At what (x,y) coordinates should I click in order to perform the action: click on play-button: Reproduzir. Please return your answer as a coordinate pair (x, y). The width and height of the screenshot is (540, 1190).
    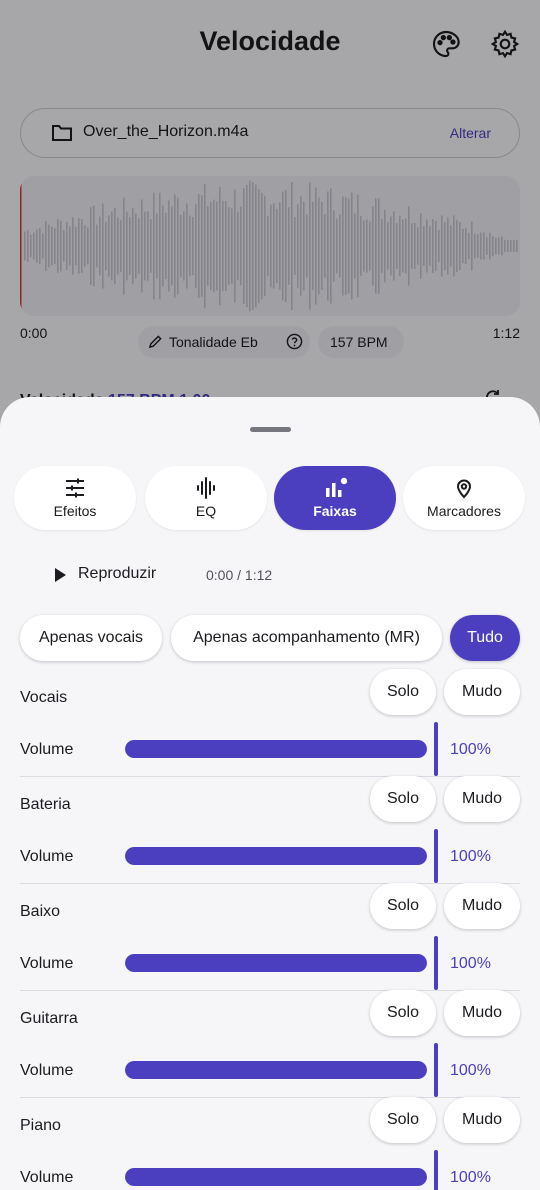
    Looking at the image, I should click on (106, 575).